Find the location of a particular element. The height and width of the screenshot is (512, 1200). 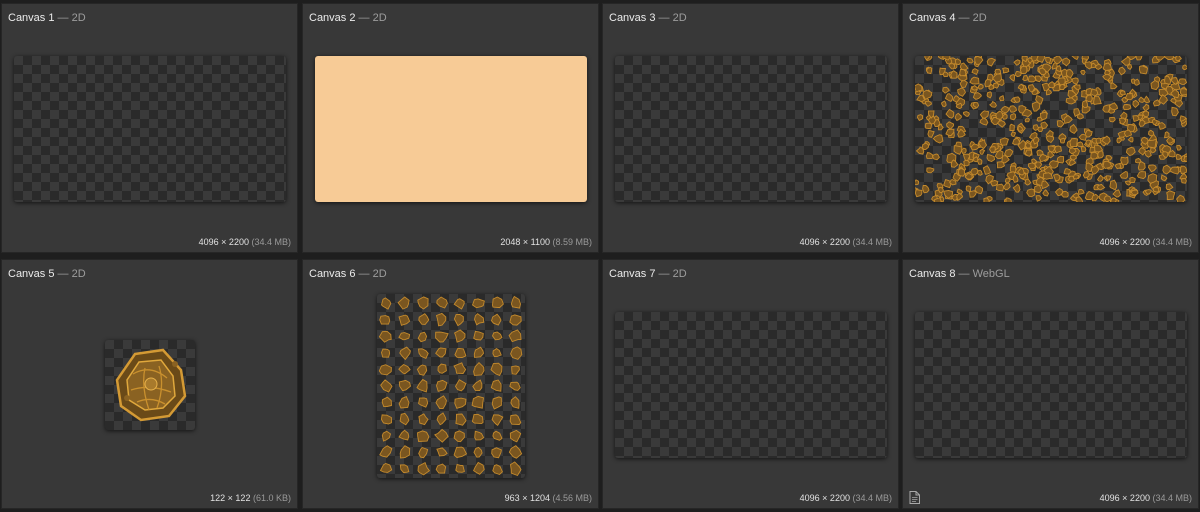

canvas-dimensions: 4096 × 2200 is located at coordinates (223, 242).